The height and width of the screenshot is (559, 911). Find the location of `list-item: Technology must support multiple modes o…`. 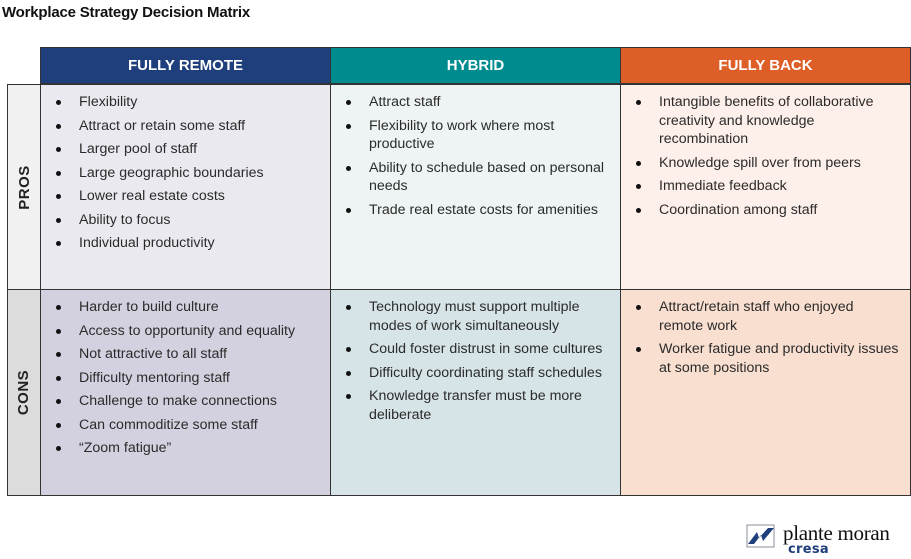

list-item: Technology must support multiple modes o… is located at coordinates (476, 316).